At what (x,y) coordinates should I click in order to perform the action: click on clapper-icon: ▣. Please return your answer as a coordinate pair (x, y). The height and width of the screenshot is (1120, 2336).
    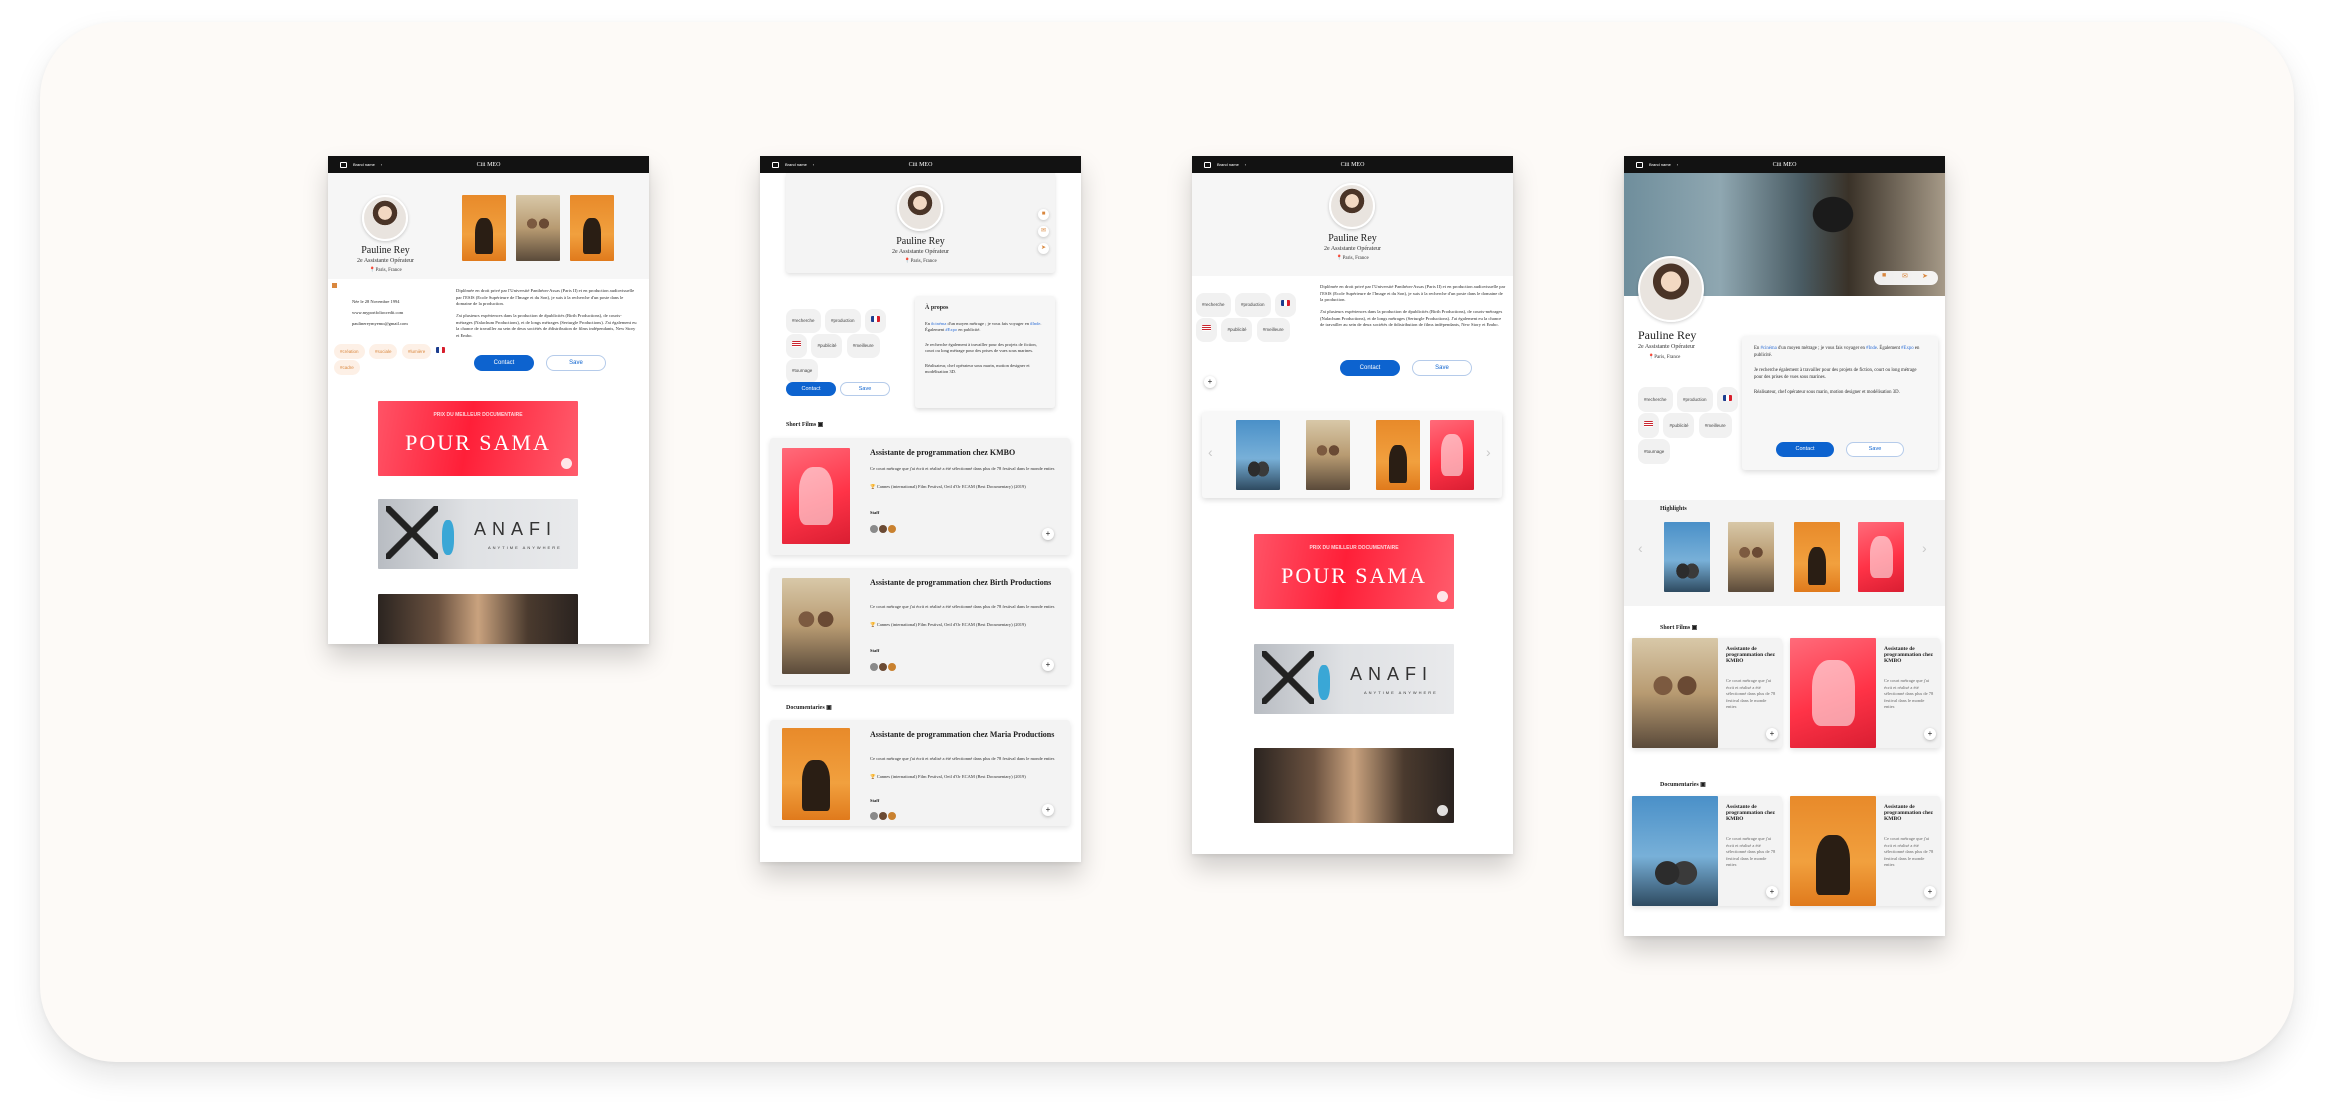
    Looking at the image, I should click on (1694, 628).